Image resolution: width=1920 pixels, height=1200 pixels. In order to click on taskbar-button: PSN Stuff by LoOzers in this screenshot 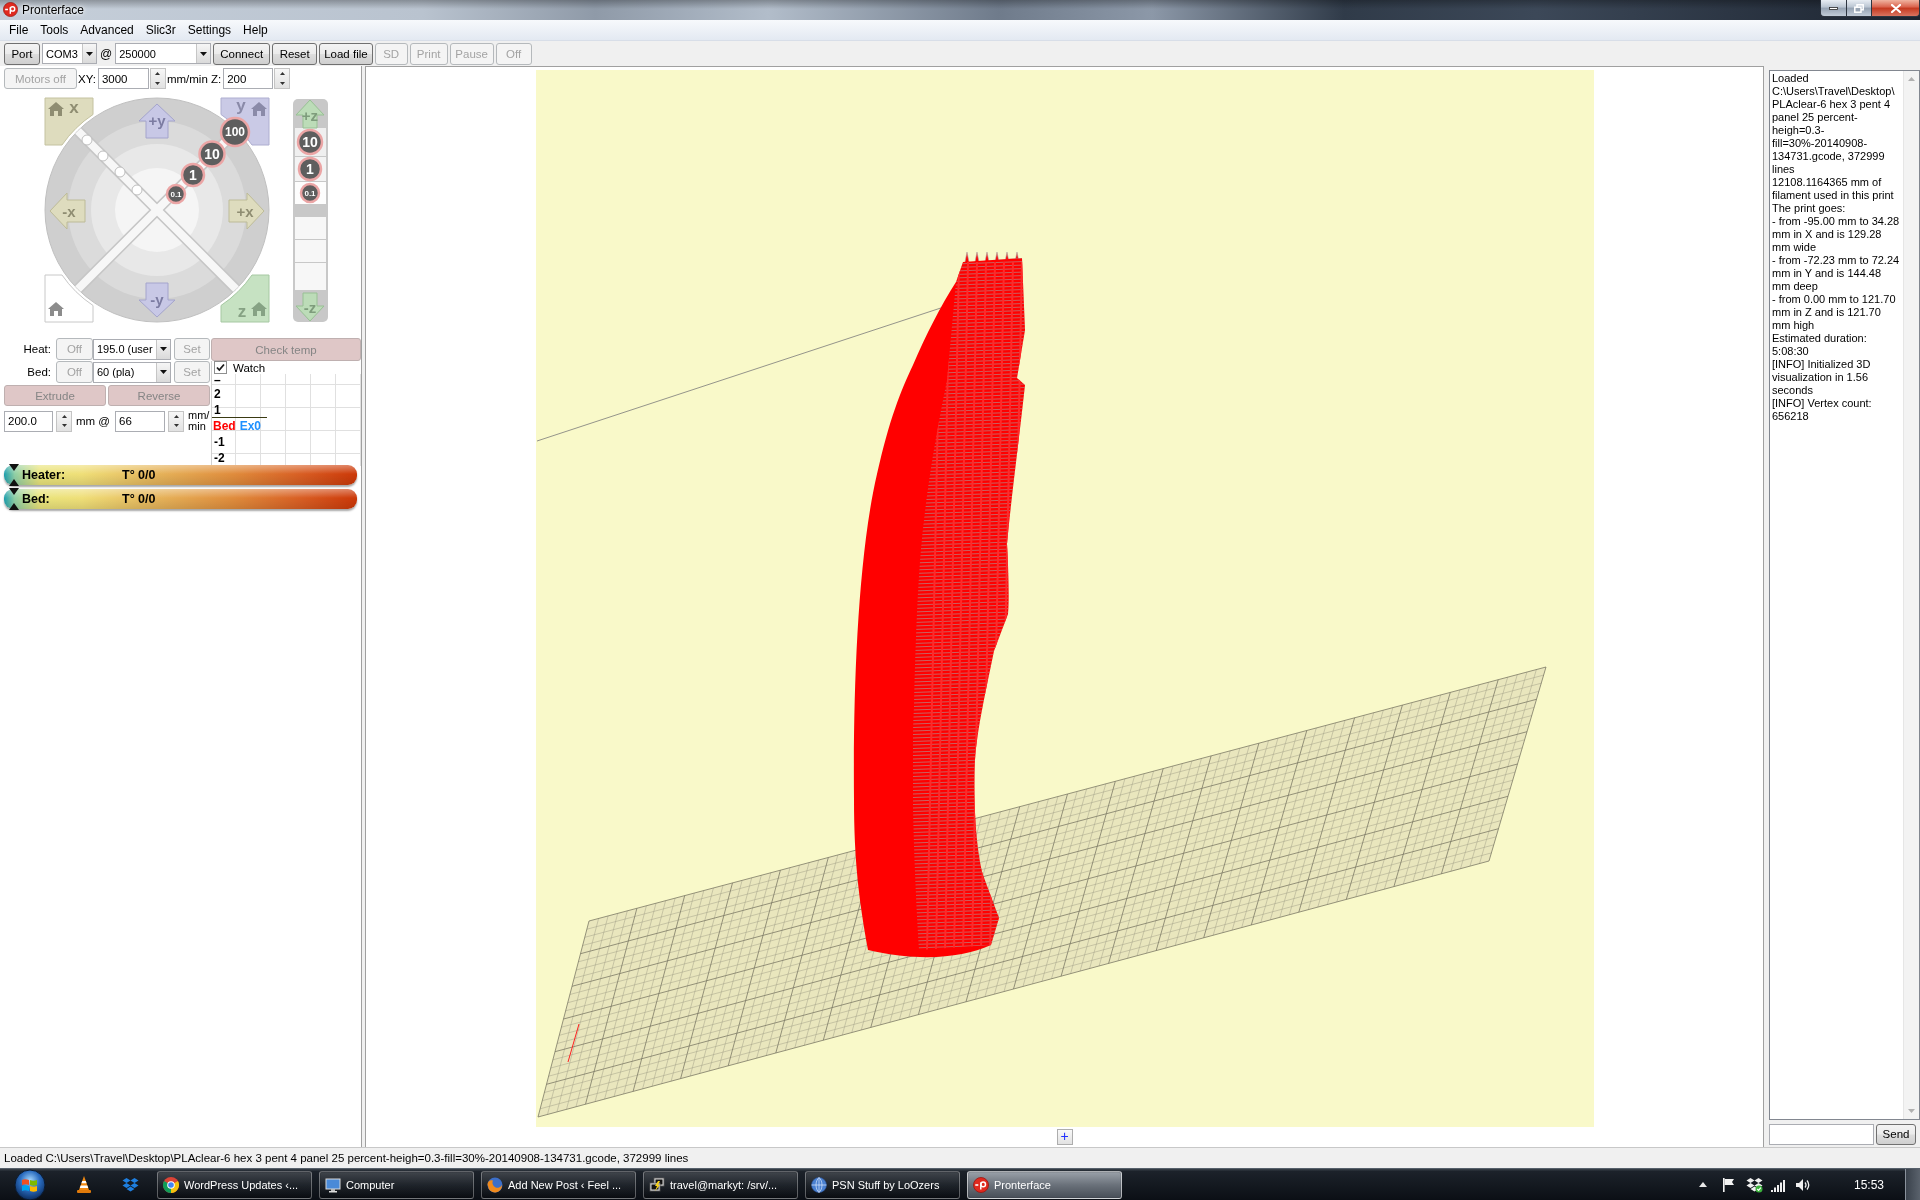, I will do `click(882, 1184)`.